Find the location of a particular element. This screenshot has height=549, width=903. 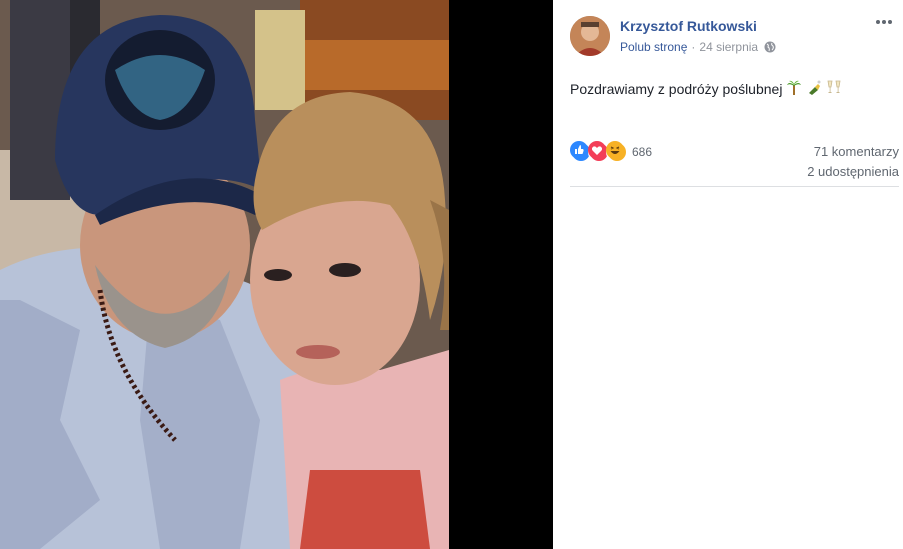

palm-tree-icon is located at coordinates (794, 88).